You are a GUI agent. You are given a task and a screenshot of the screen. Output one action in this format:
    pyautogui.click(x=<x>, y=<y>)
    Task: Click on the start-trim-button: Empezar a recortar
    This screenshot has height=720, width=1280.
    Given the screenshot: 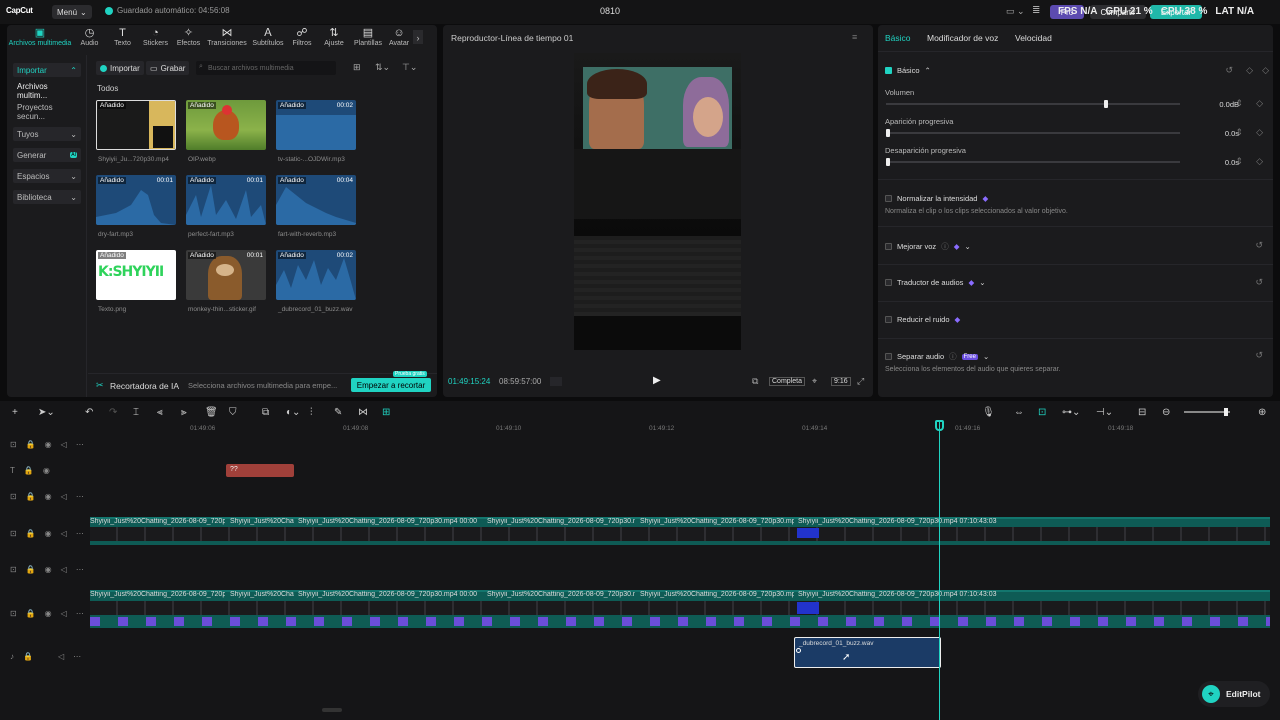 What is the action you would take?
    pyautogui.click(x=391, y=385)
    